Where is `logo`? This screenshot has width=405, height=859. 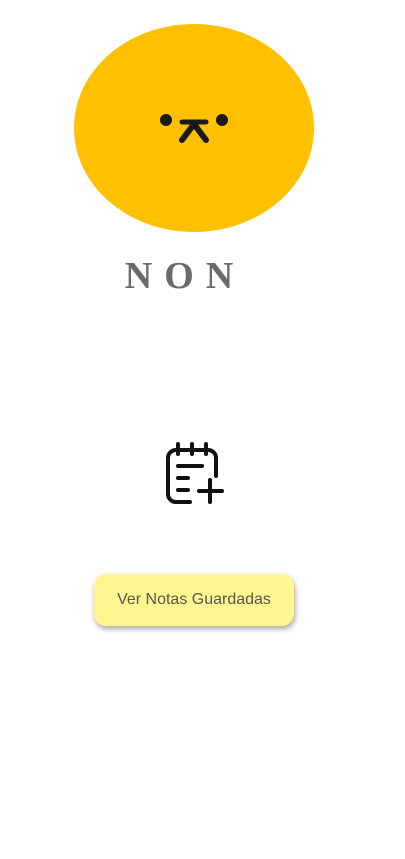
logo is located at coordinates (194, 128).